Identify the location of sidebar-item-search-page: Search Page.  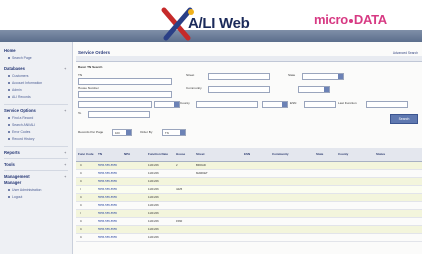
(20, 58).